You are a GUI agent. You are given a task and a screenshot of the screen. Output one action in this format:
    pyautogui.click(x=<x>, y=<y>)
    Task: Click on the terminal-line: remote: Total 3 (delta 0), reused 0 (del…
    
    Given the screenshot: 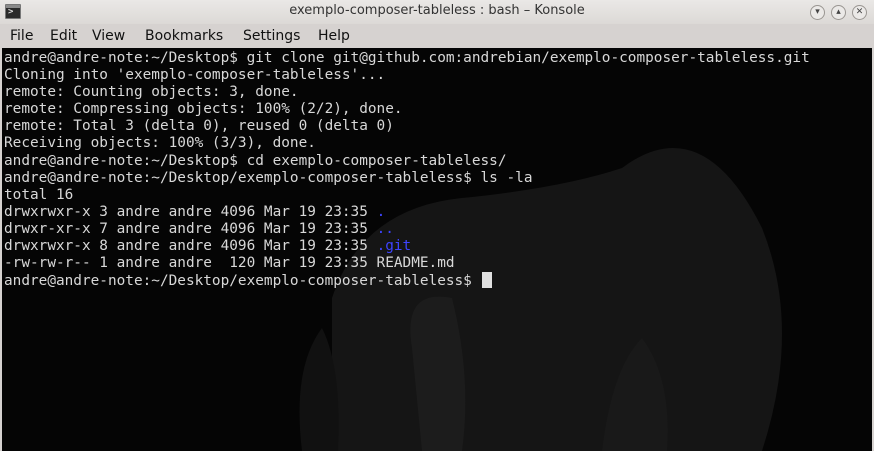 What is the action you would take?
    pyautogui.click(x=199, y=126)
    